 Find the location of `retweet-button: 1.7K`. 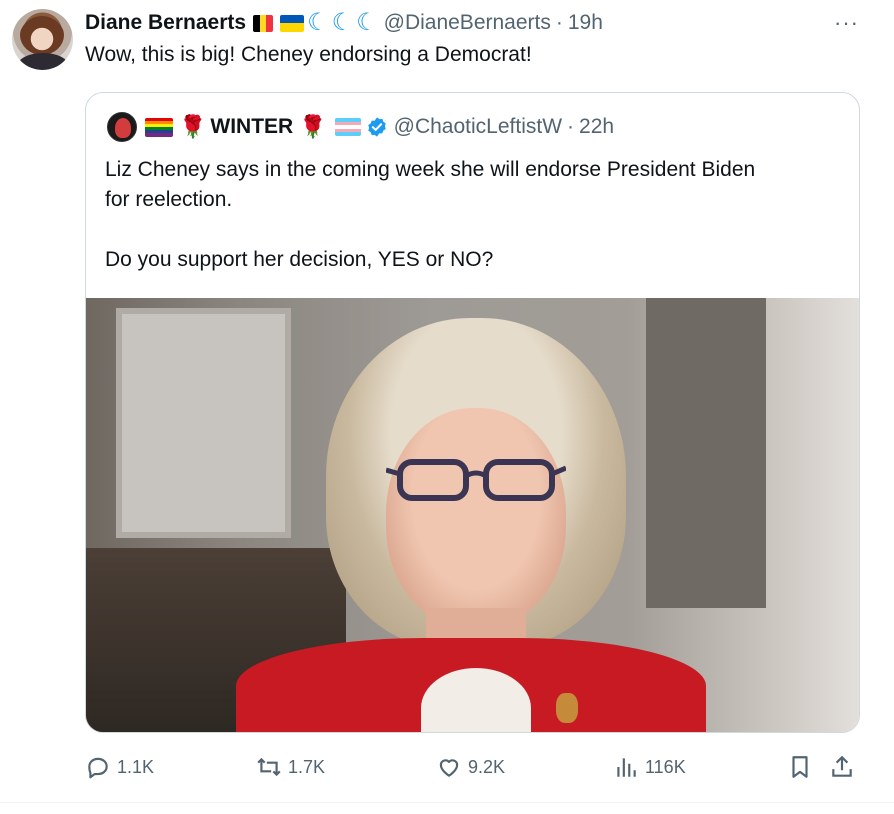

retweet-button: 1.7K is located at coordinates (290, 767).